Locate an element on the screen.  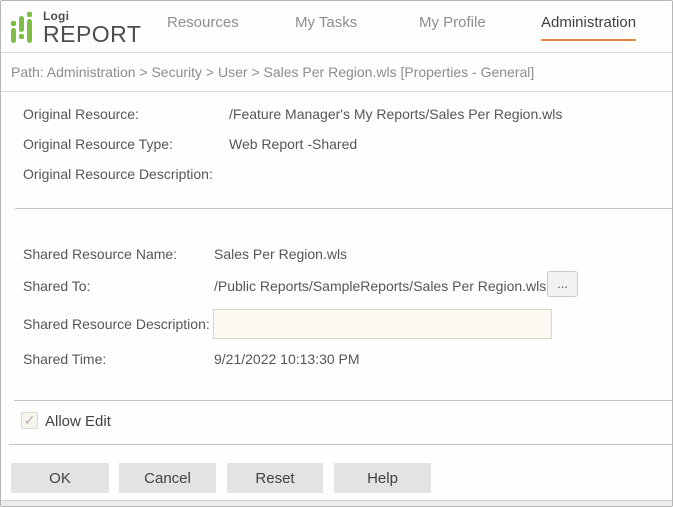
shared-resource-description-label: Shared Resource Description: is located at coordinates (116, 324).